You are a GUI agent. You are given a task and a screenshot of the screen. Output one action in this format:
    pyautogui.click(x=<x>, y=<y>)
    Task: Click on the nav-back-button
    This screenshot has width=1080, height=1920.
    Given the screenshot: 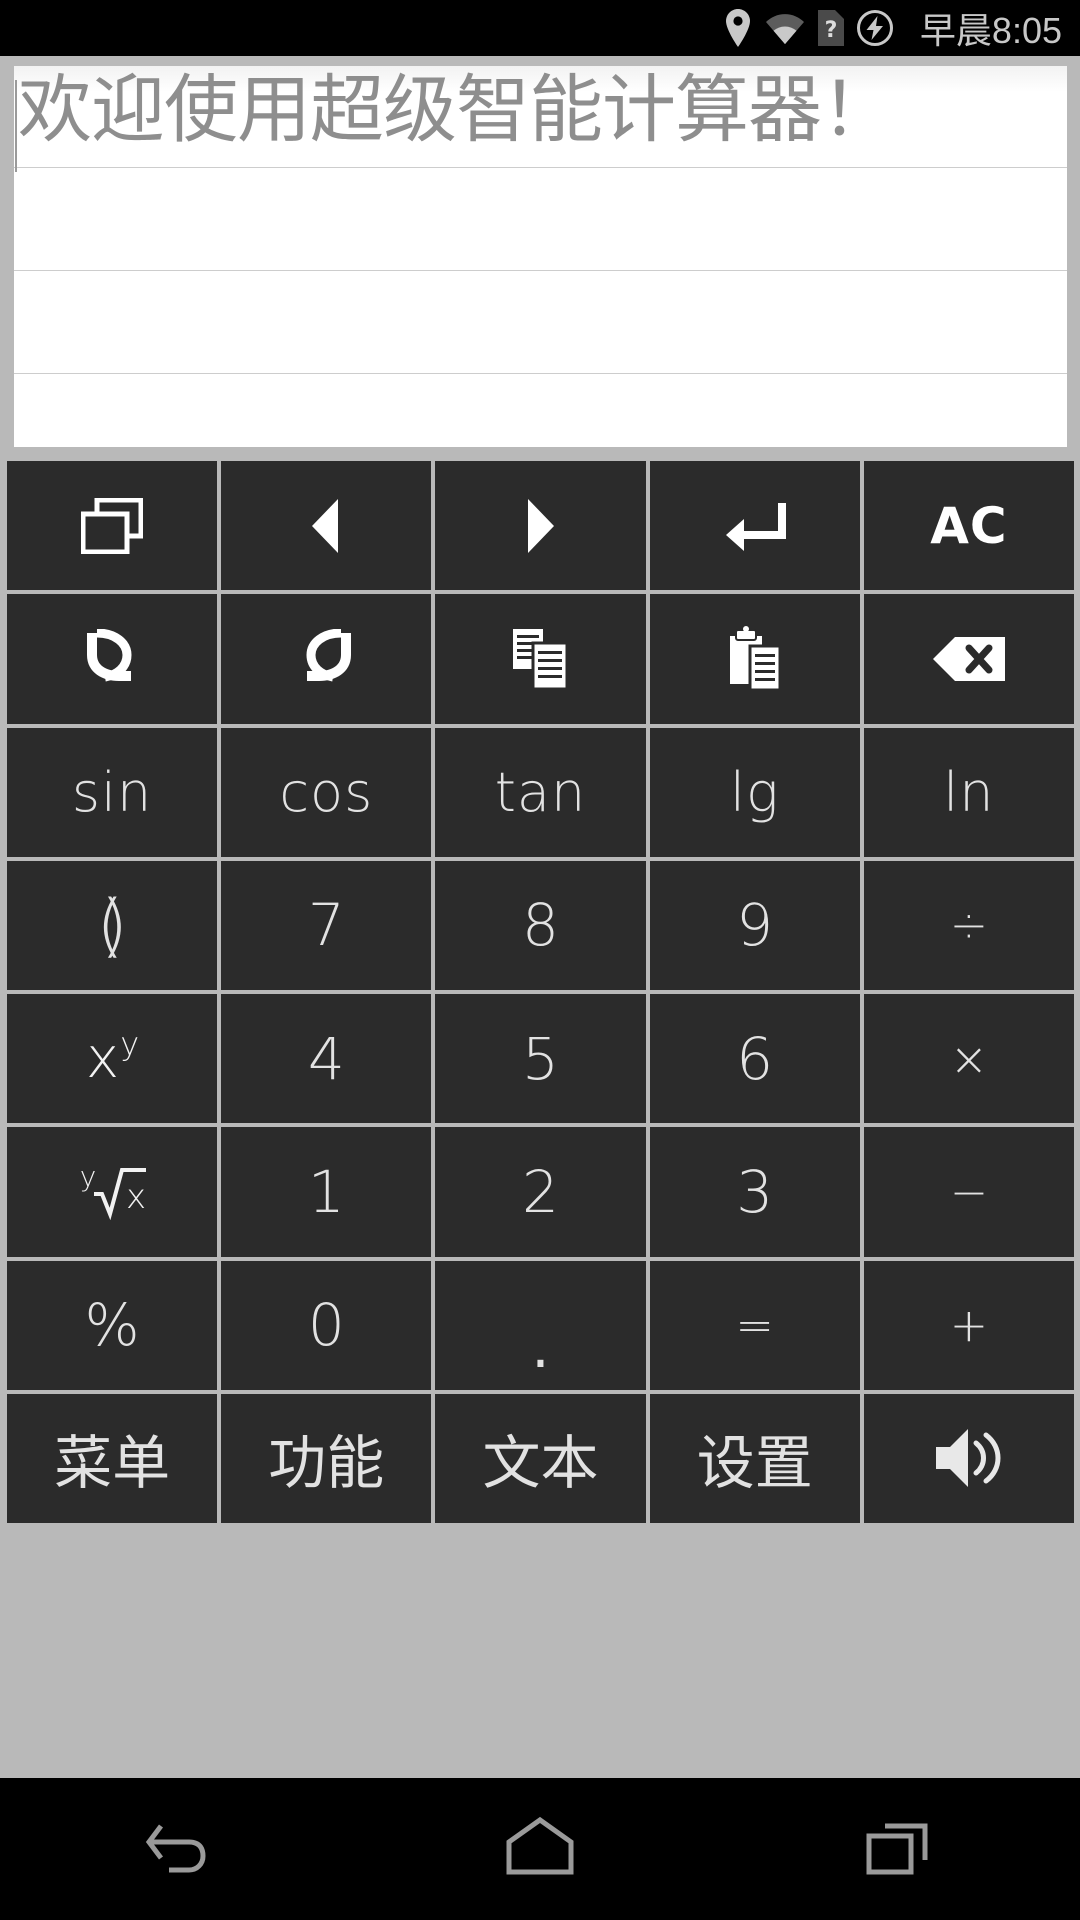 What is the action you would take?
    pyautogui.click(x=180, y=1849)
    